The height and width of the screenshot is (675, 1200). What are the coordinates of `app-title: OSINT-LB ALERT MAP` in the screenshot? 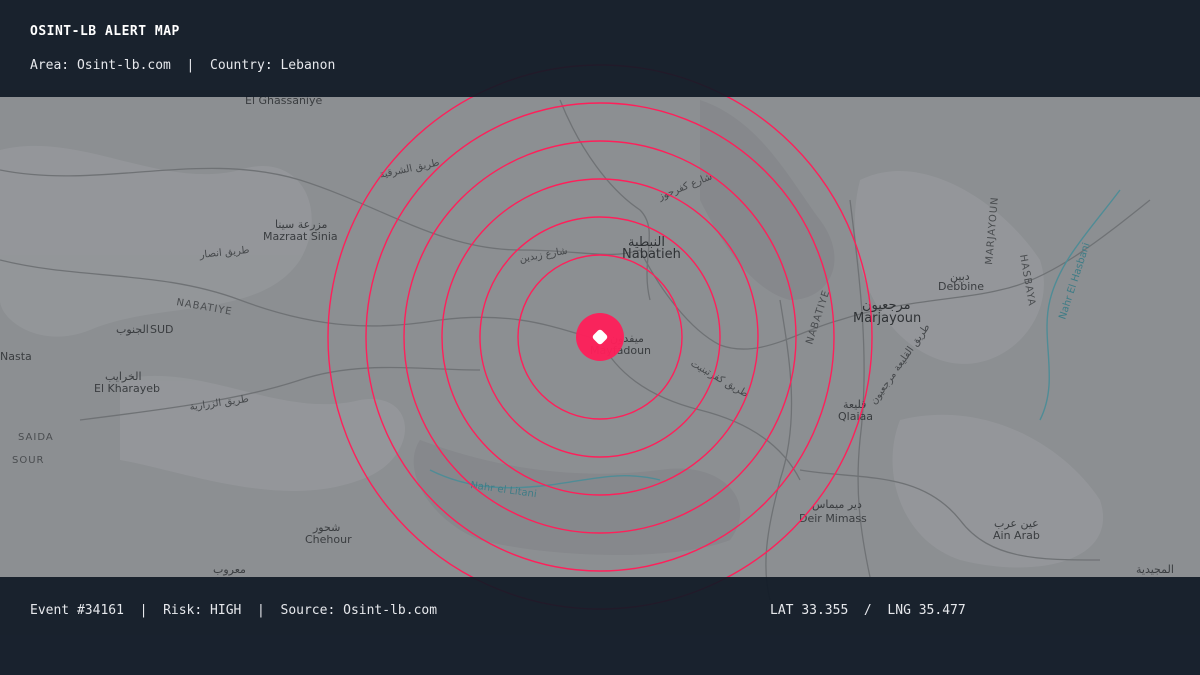 It's located at (105, 31).